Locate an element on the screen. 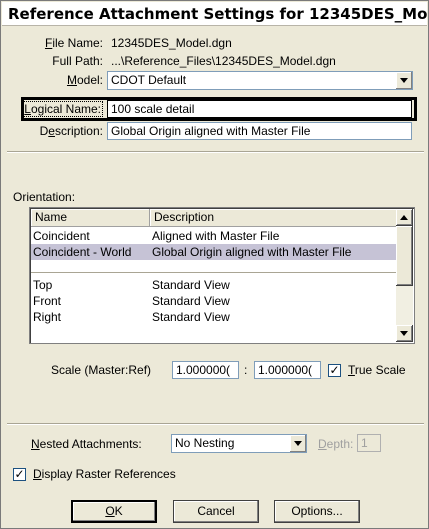 Image resolution: width=429 pixels, height=529 pixels. scale-label: Scale (Master:Ref) is located at coordinates (101, 370).